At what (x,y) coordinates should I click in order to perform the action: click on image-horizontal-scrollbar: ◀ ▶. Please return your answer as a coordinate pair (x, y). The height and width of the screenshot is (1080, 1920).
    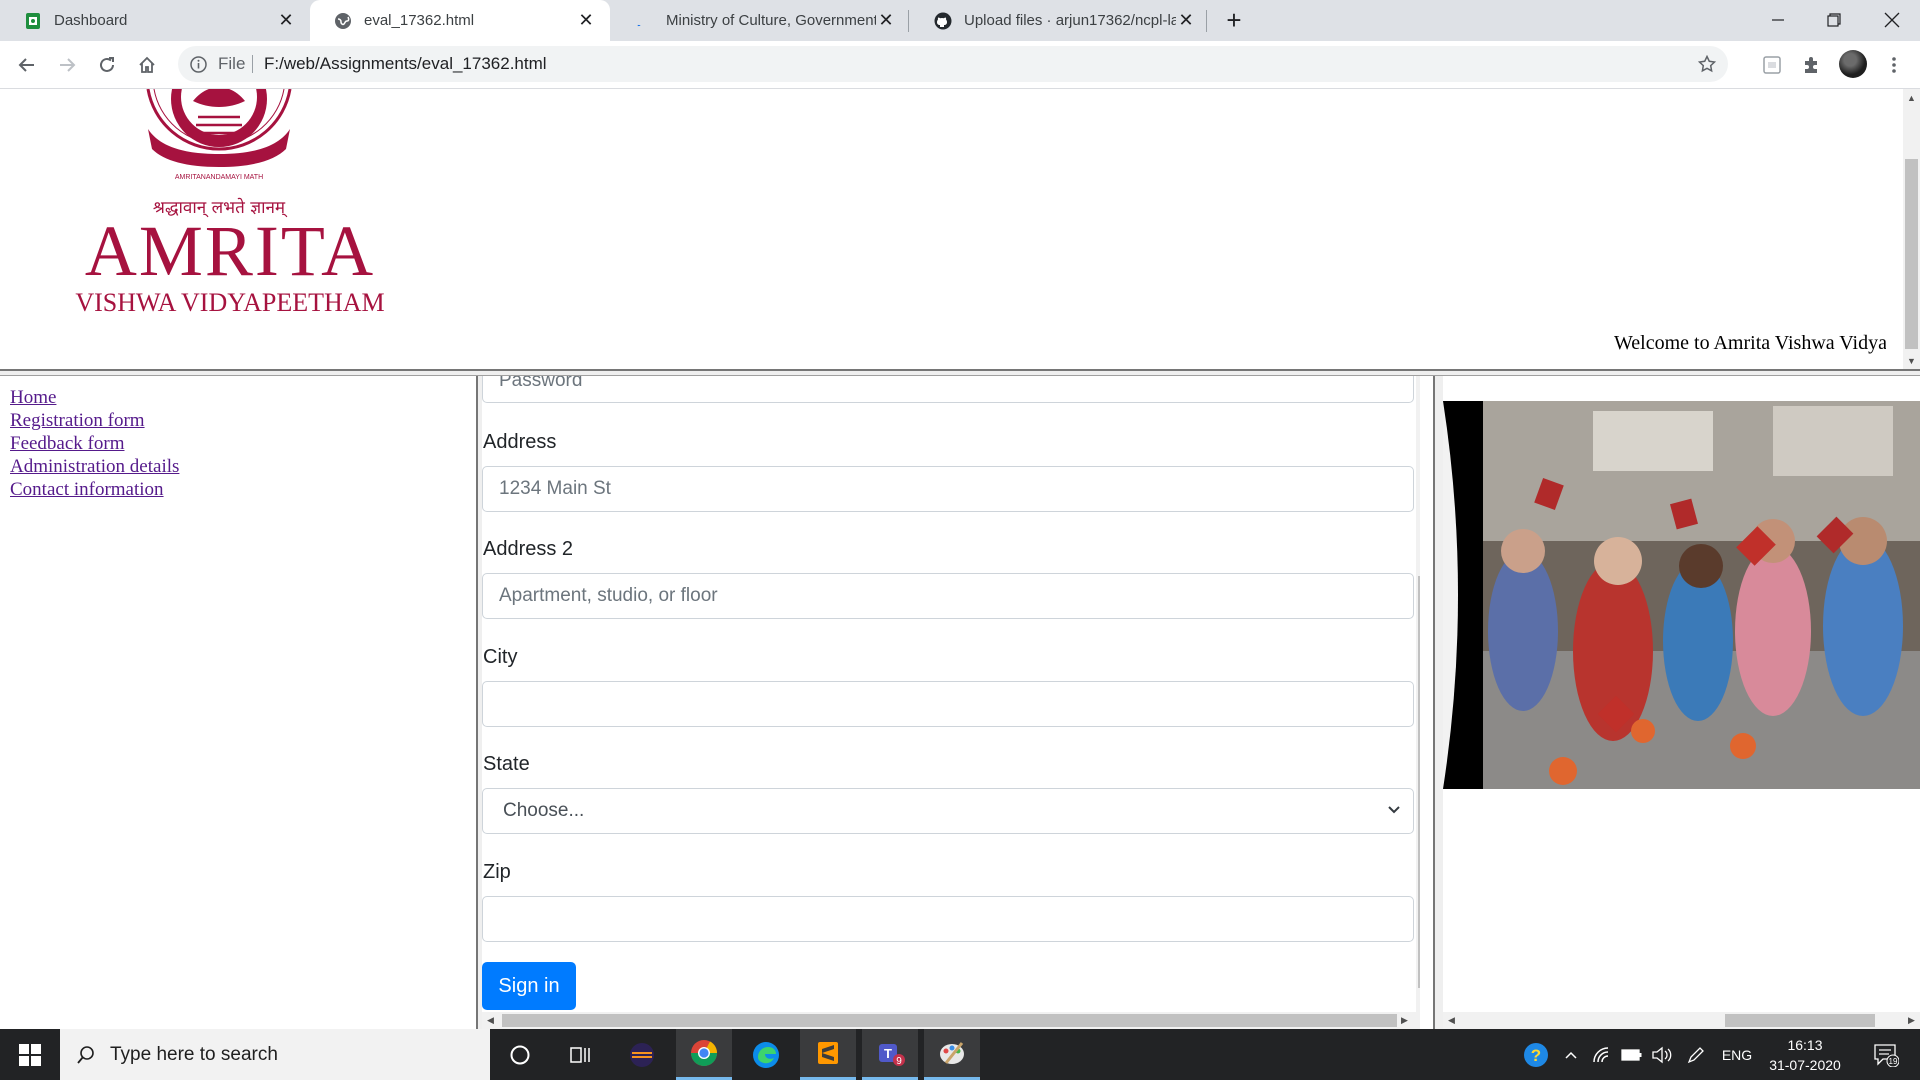
    Looking at the image, I should click on (1681, 1020).